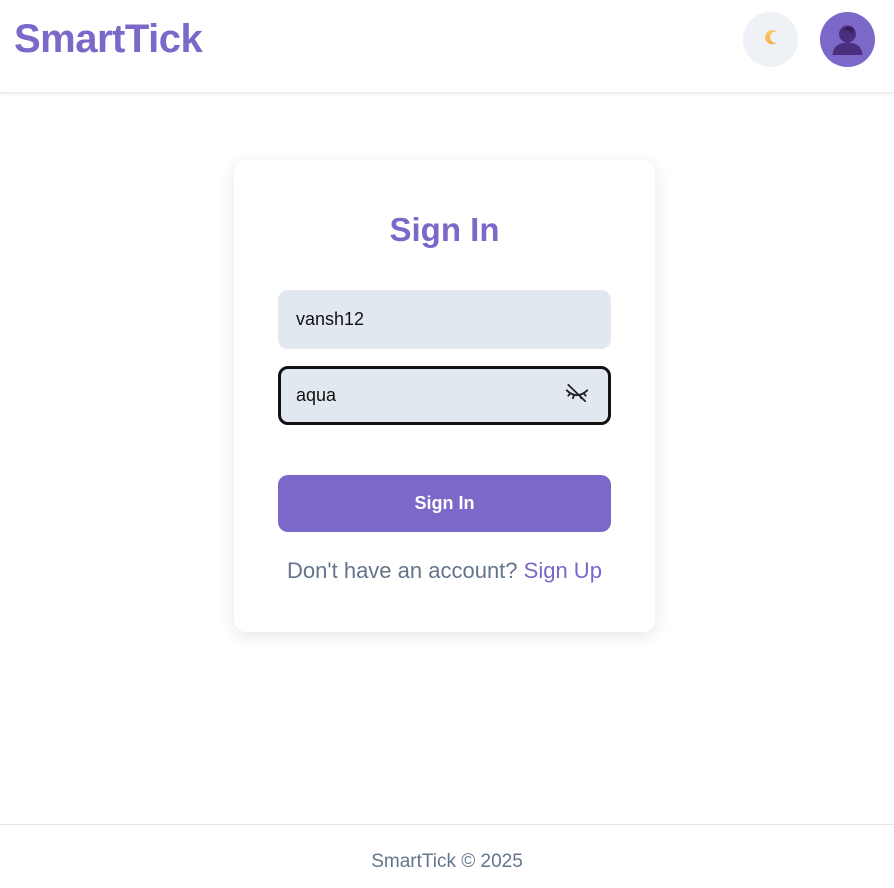  I want to click on user-avatar-button, so click(847, 39).